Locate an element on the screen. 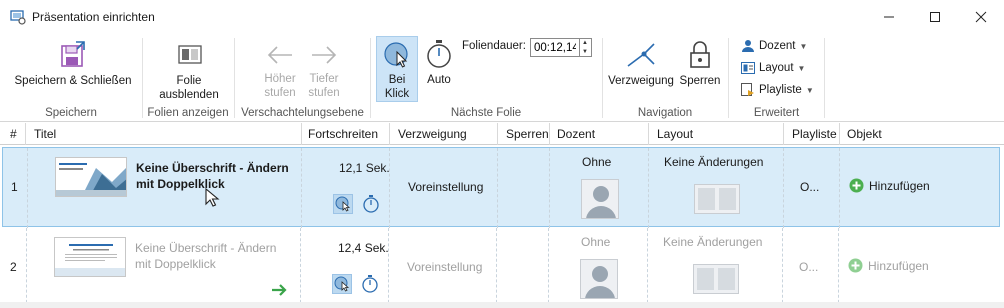 The height and width of the screenshot is (308, 1004). auto-button: Auto is located at coordinates (439, 63).